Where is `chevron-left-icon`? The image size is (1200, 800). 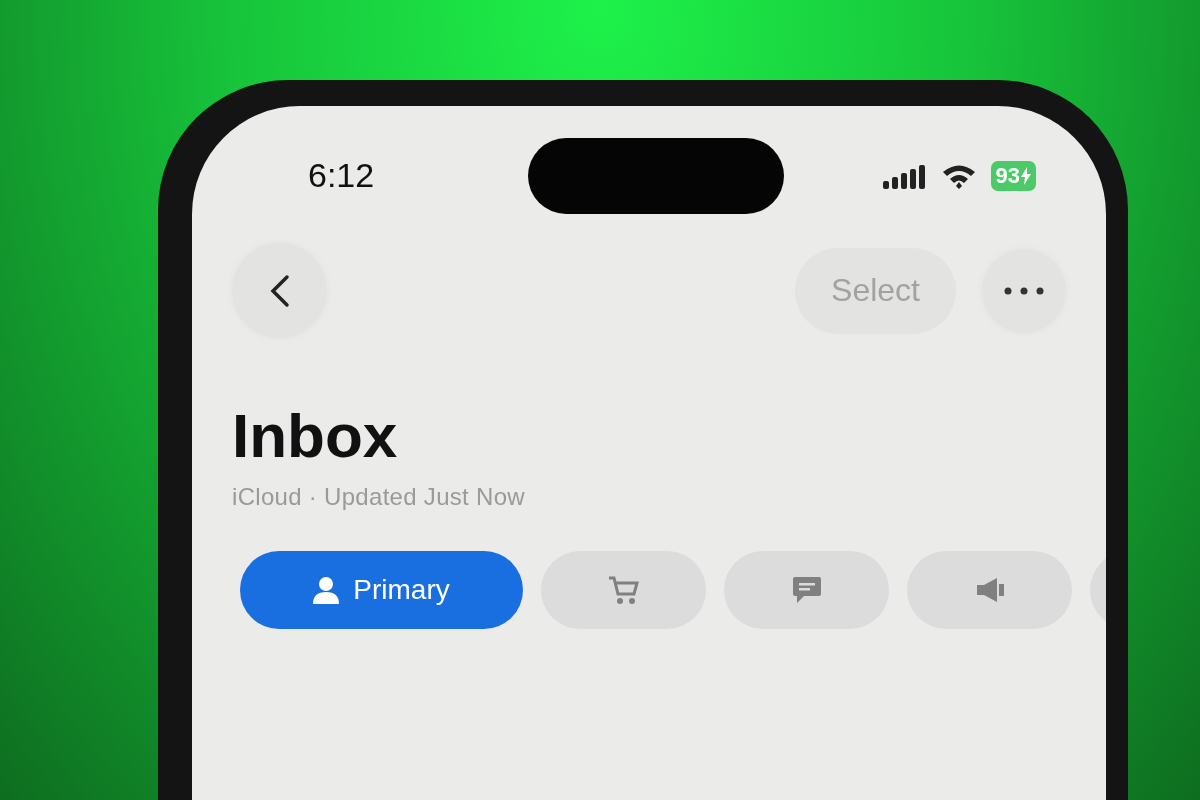
chevron-left-icon is located at coordinates (279, 290).